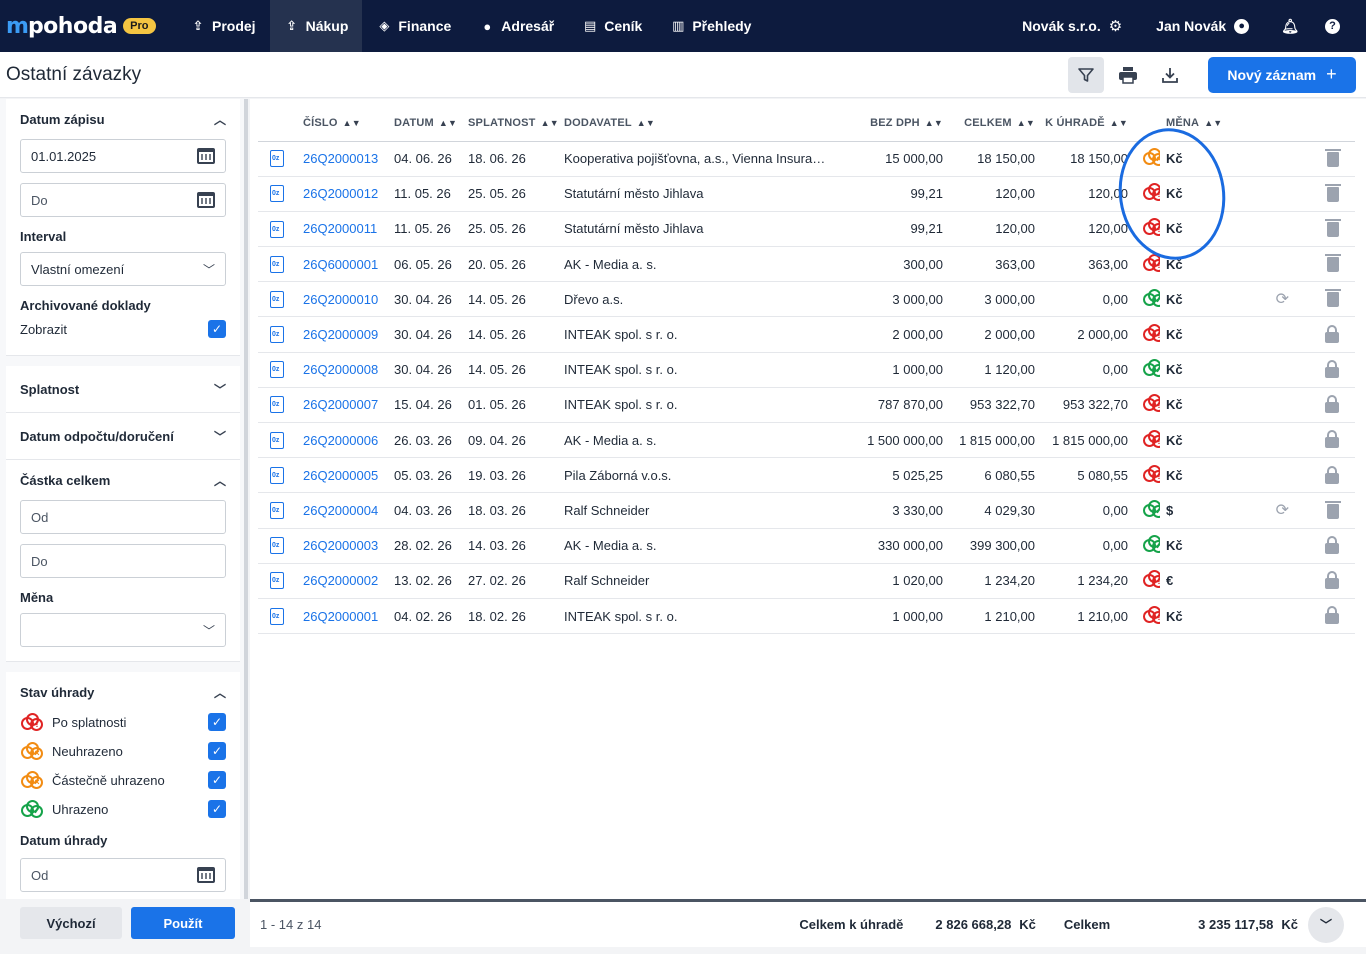 This screenshot has width=1366, height=954. What do you see at coordinates (348, 299) in the screenshot?
I see `cislo-link: 26Q2000010` at bounding box center [348, 299].